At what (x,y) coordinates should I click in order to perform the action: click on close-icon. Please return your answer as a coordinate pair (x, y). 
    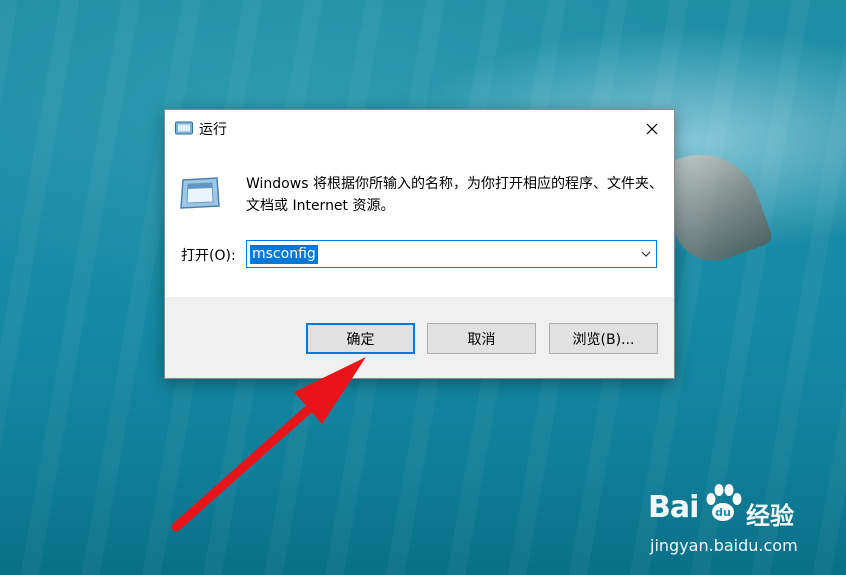
    Looking at the image, I should click on (652, 129).